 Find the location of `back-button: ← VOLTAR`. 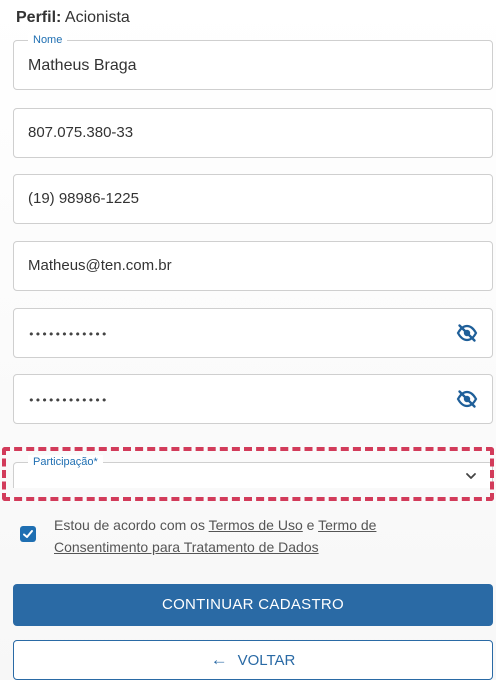

back-button: ← VOLTAR is located at coordinates (253, 660).